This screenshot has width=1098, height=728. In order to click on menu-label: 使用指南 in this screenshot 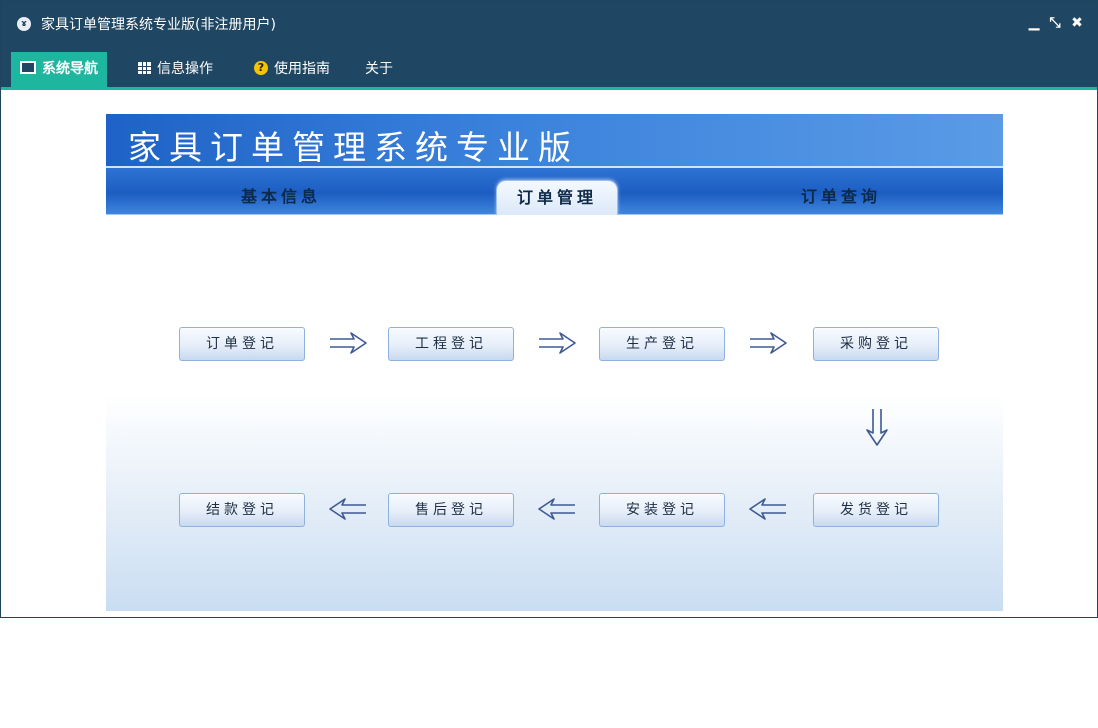, I will do `click(302, 69)`.